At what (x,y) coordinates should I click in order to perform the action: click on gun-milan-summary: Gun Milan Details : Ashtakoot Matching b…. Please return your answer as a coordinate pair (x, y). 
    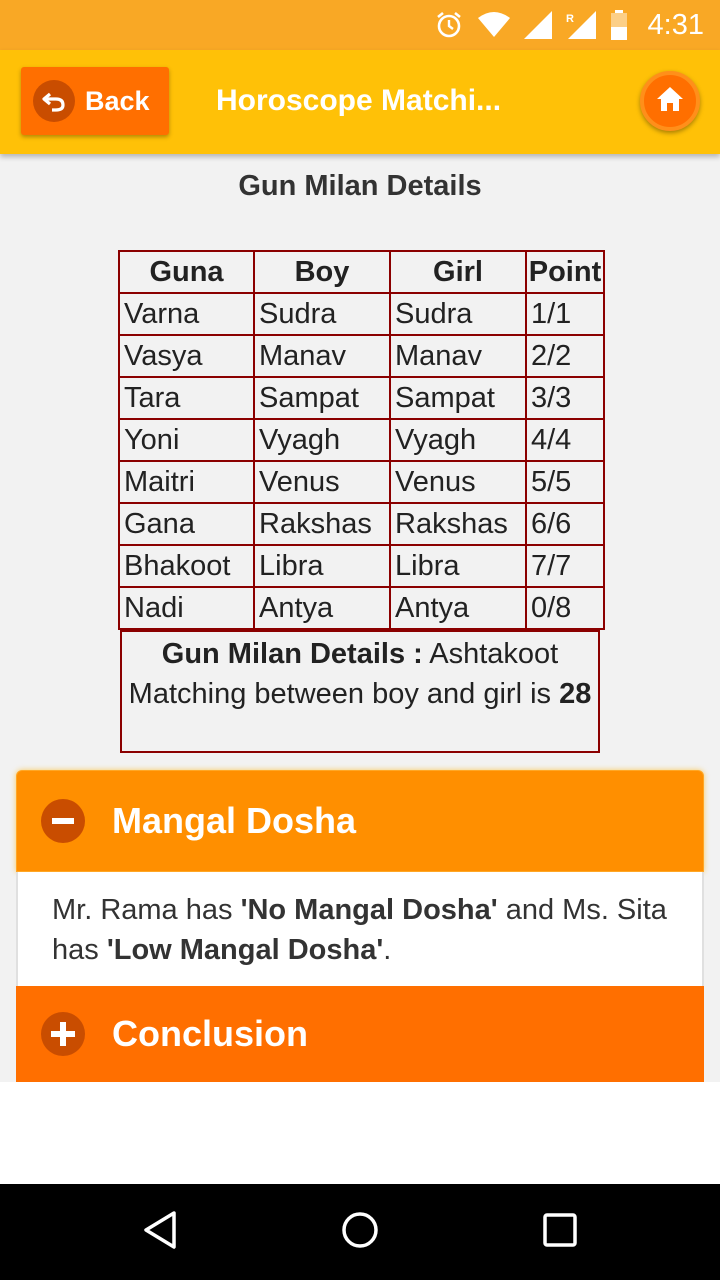
    Looking at the image, I should click on (360, 691).